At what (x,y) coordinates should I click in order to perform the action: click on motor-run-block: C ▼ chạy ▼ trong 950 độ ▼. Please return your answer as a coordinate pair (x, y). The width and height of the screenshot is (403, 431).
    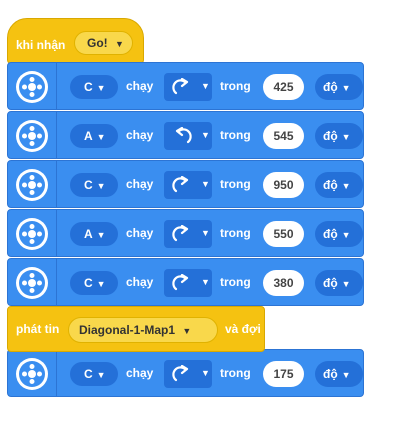
    Looking at the image, I should click on (185, 184).